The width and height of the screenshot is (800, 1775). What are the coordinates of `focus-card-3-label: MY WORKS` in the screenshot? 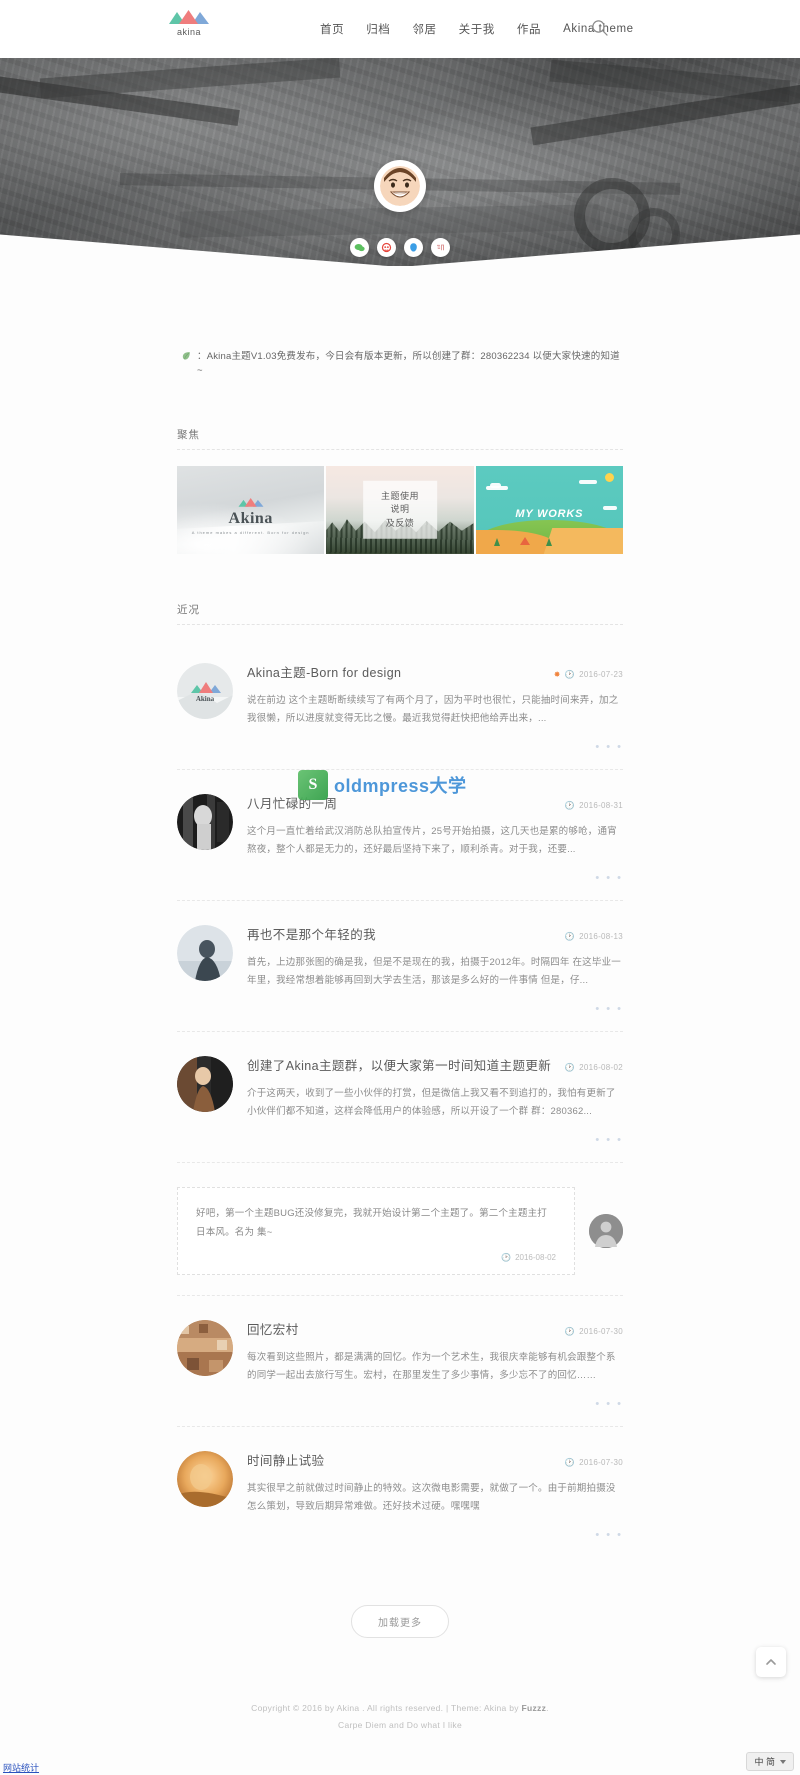 It's located at (549, 513).